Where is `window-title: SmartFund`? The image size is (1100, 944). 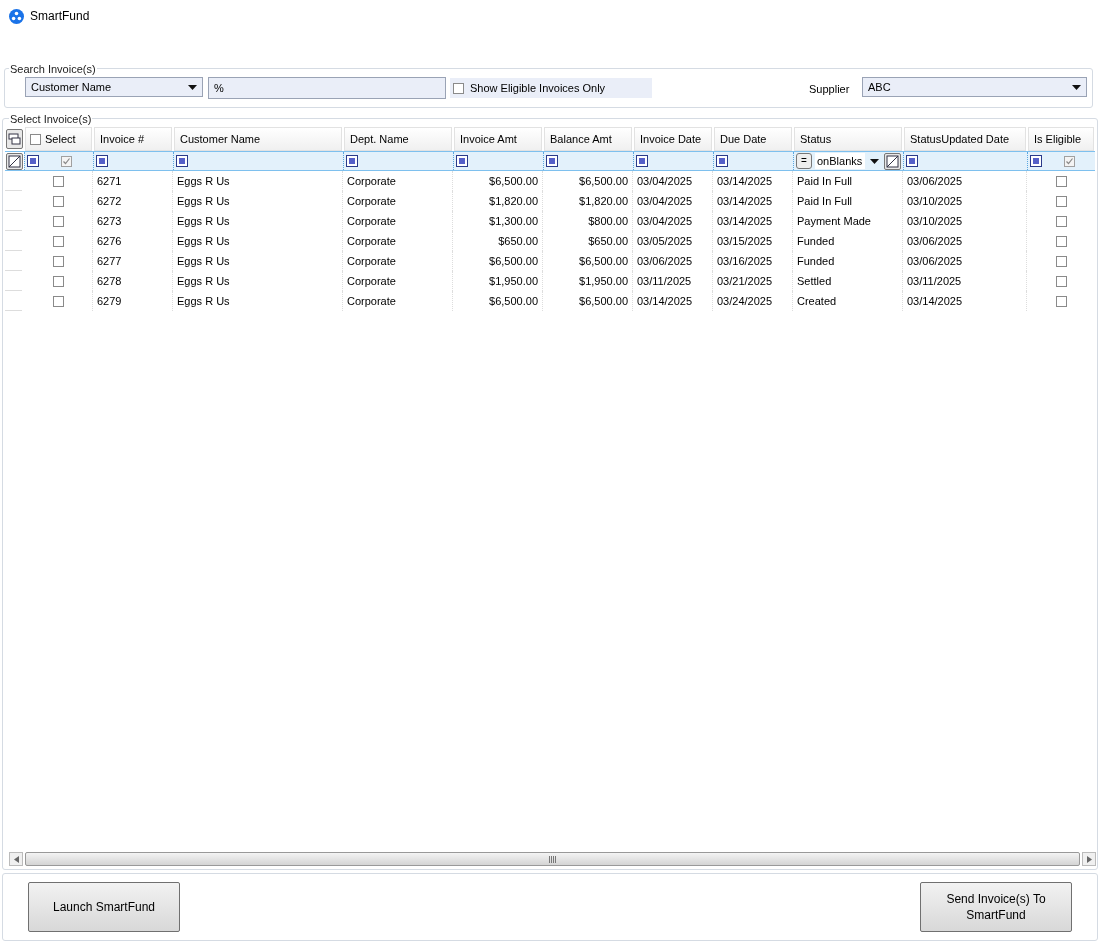 window-title: SmartFund is located at coordinates (60, 16).